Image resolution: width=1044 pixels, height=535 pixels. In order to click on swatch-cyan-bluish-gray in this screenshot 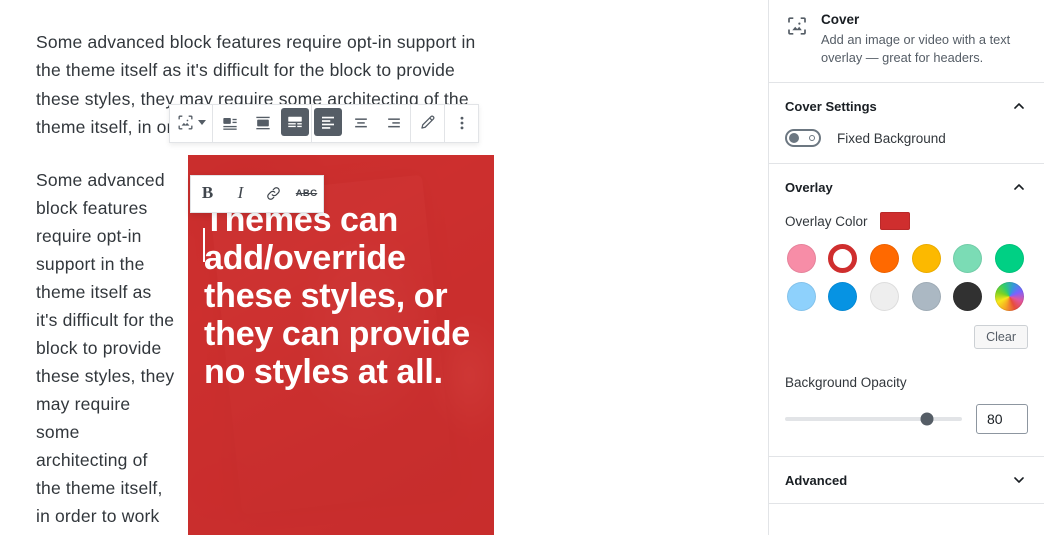, I will do `click(926, 296)`.